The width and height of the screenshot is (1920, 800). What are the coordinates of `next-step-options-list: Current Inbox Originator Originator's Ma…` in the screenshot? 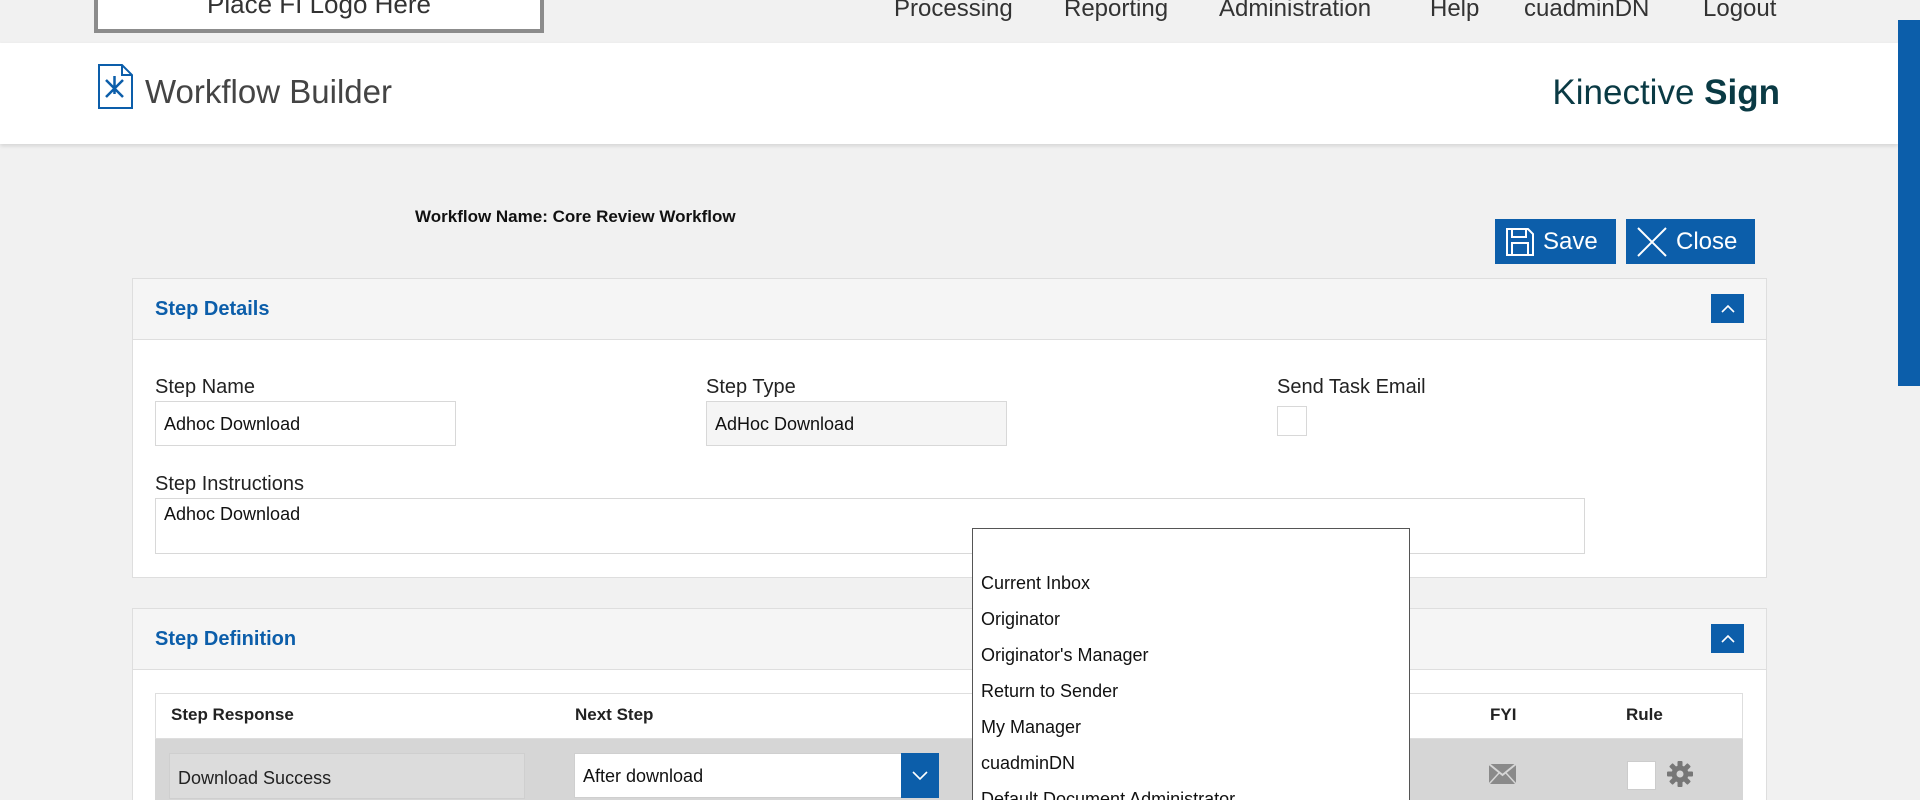 It's located at (1191, 664).